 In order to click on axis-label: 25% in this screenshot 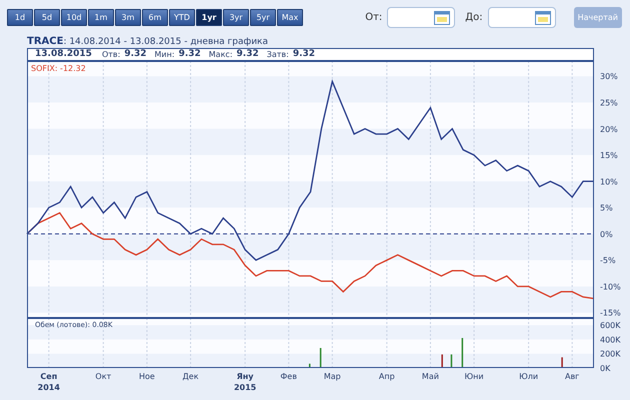, I will do `click(609, 103)`.